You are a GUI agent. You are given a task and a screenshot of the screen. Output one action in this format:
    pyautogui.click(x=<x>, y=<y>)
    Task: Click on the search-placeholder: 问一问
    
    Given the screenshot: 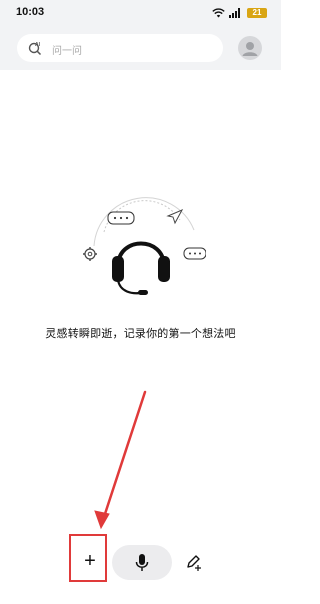 What is the action you would take?
    pyautogui.click(x=67, y=51)
    